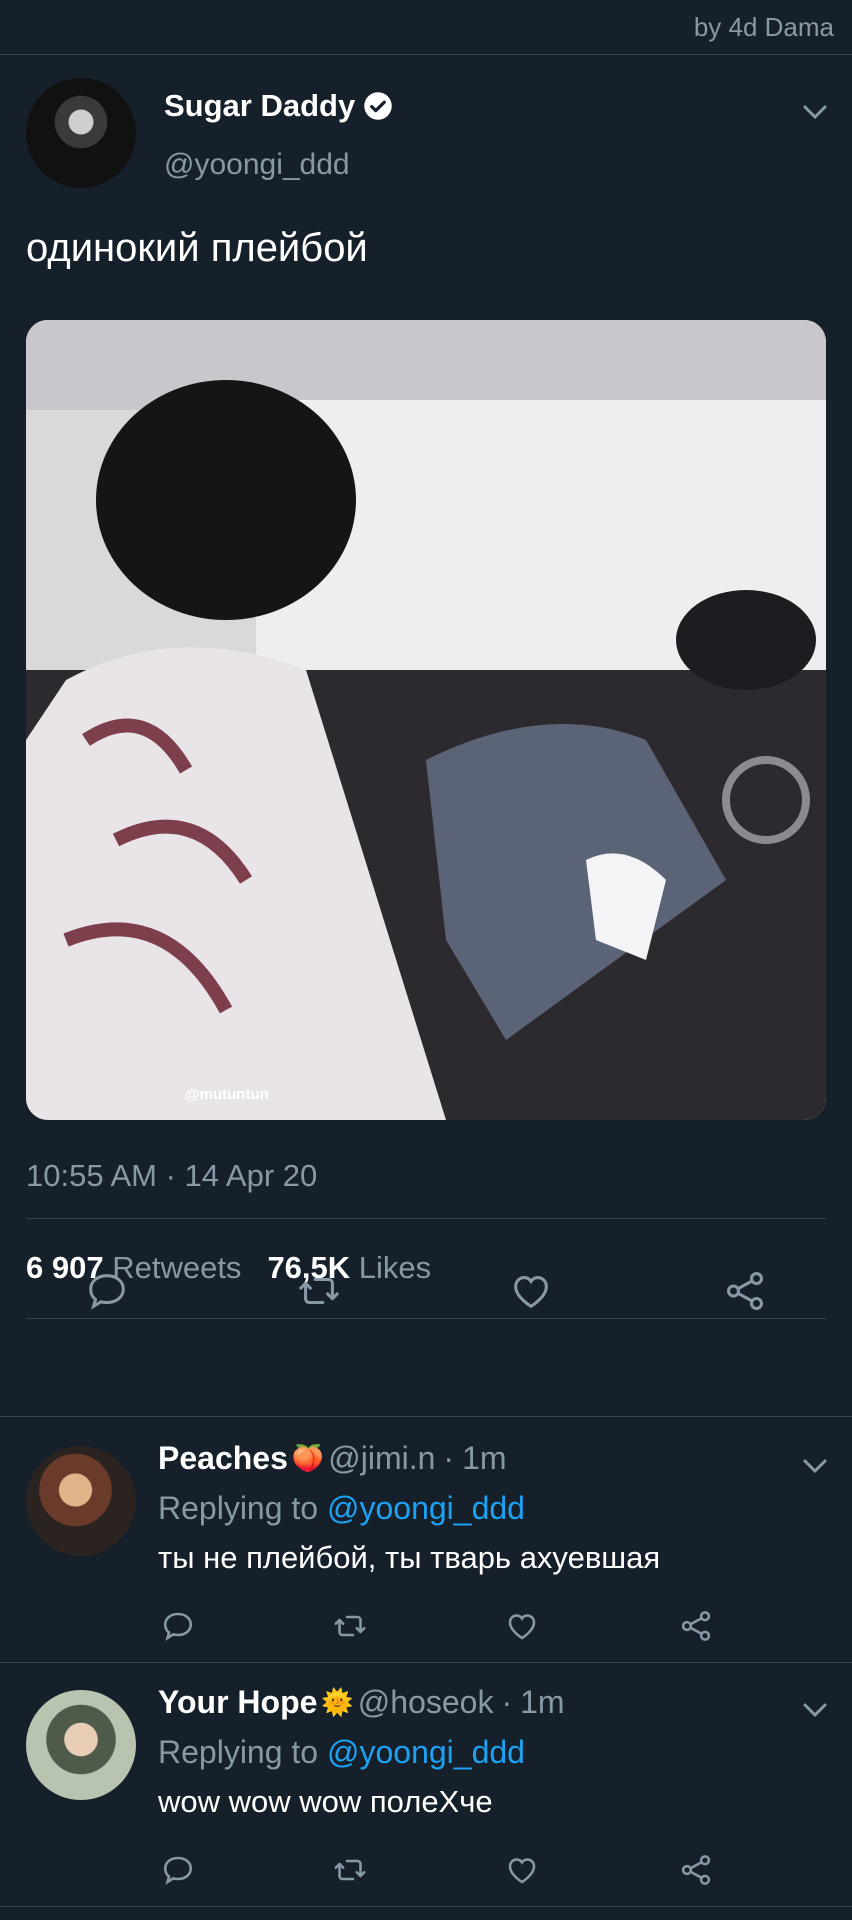 The height and width of the screenshot is (1920, 852). Describe the element at coordinates (409, 1557) in the screenshot. I see `reply-text: ты не плейбой, ты тварь ахуевшая` at that location.